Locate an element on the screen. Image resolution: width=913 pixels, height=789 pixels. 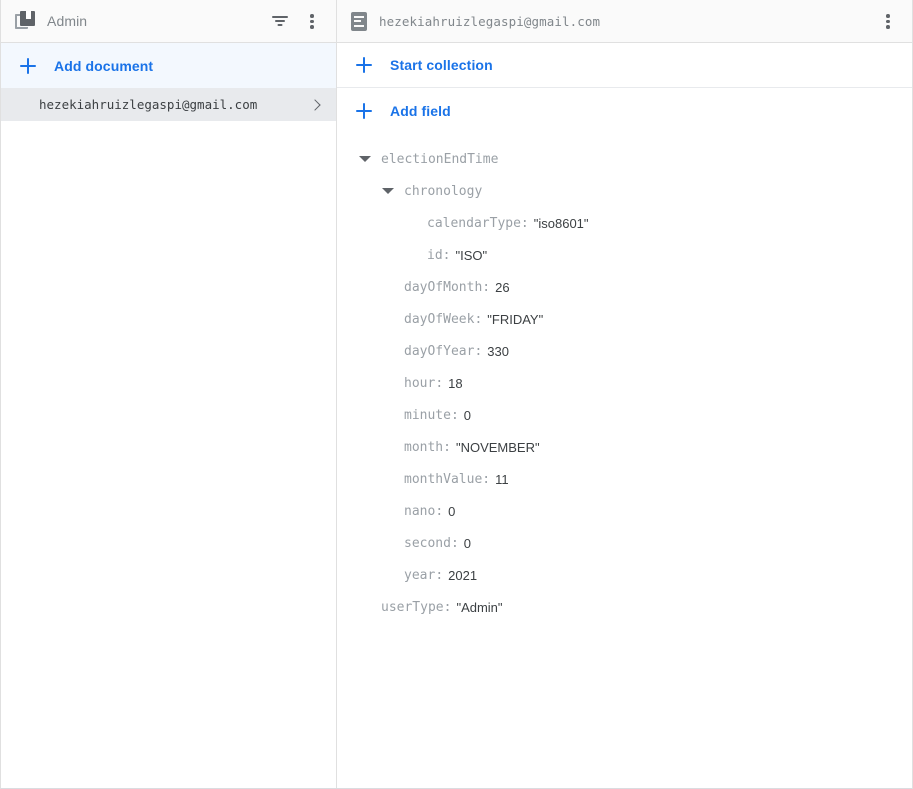
document-icon is located at coordinates (359, 21).